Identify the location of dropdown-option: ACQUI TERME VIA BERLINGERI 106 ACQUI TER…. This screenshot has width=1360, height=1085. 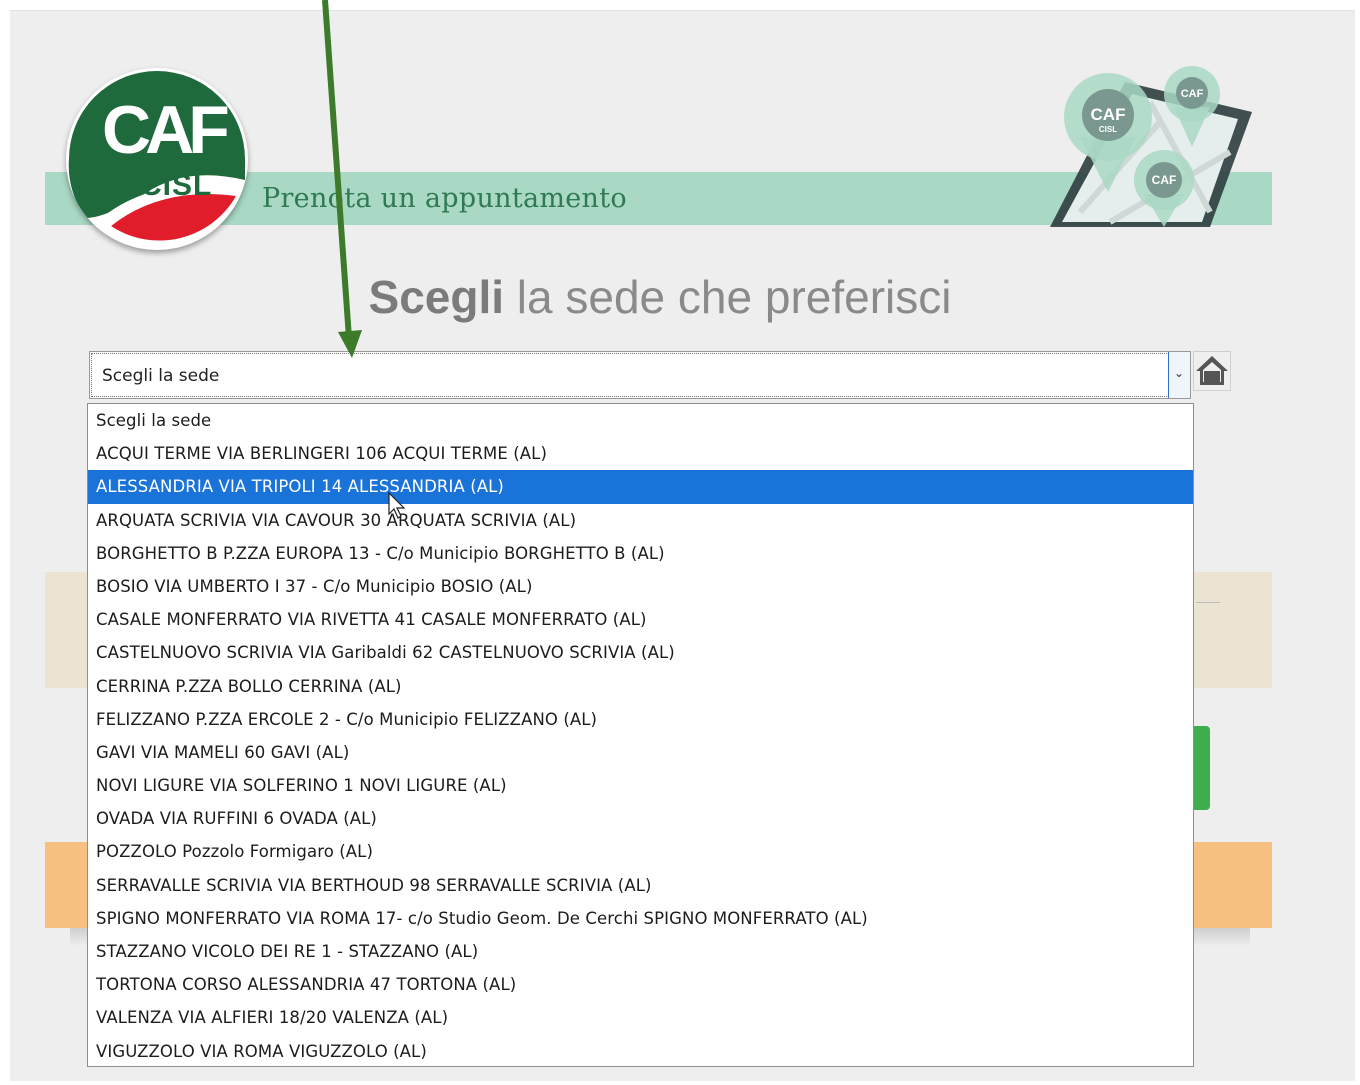
(640, 453).